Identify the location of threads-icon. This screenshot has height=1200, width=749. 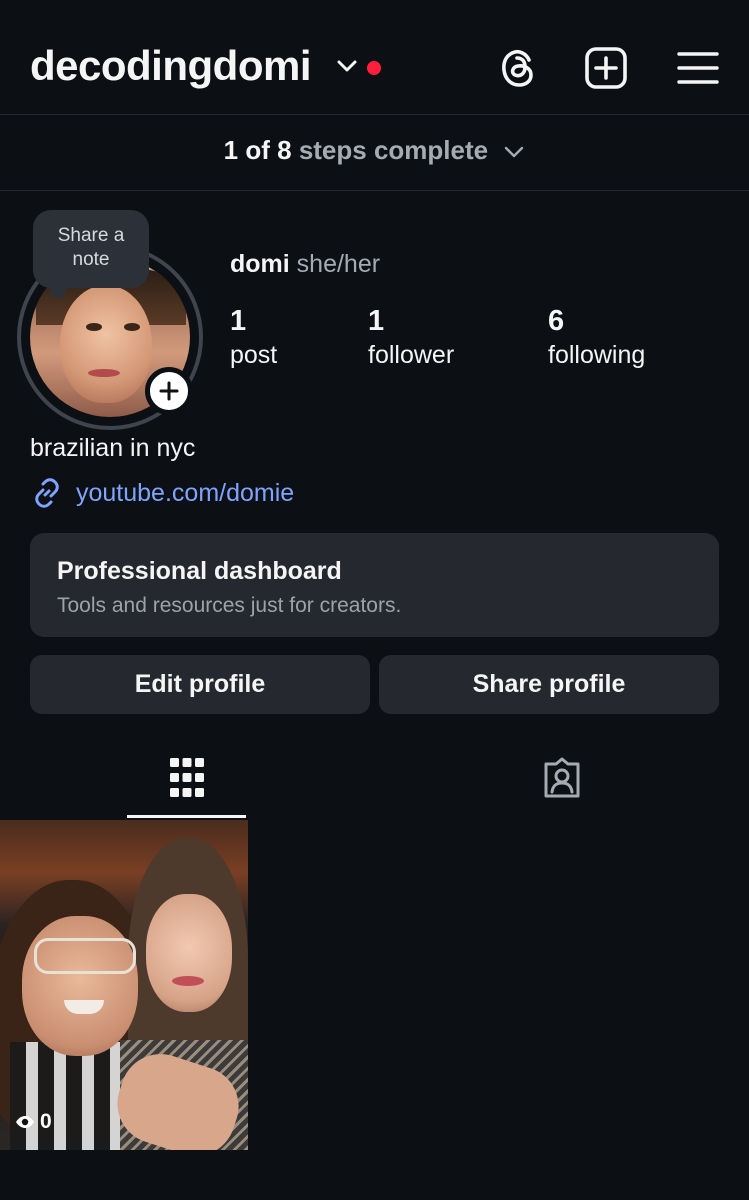
(518, 68).